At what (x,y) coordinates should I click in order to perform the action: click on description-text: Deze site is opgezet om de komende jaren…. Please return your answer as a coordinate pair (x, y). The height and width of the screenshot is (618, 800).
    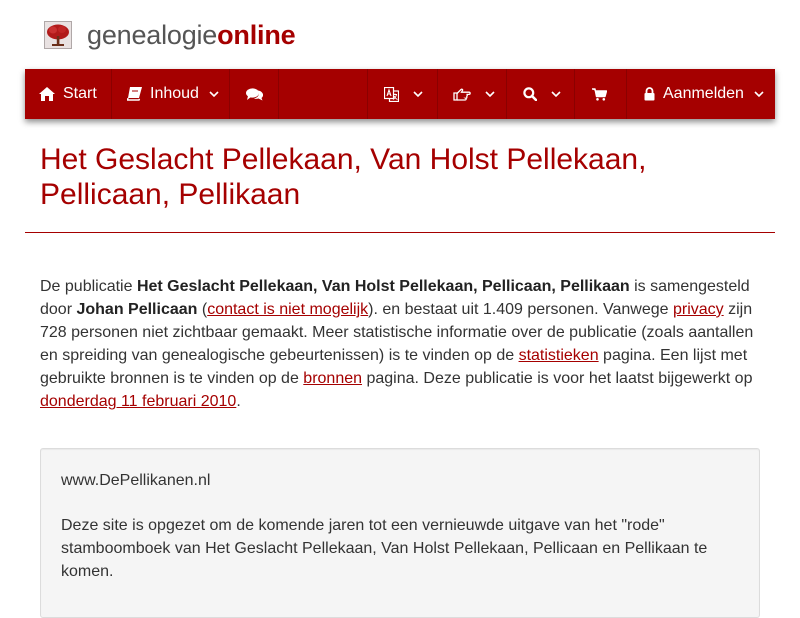
    Looking at the image, I should click on (384, 548).